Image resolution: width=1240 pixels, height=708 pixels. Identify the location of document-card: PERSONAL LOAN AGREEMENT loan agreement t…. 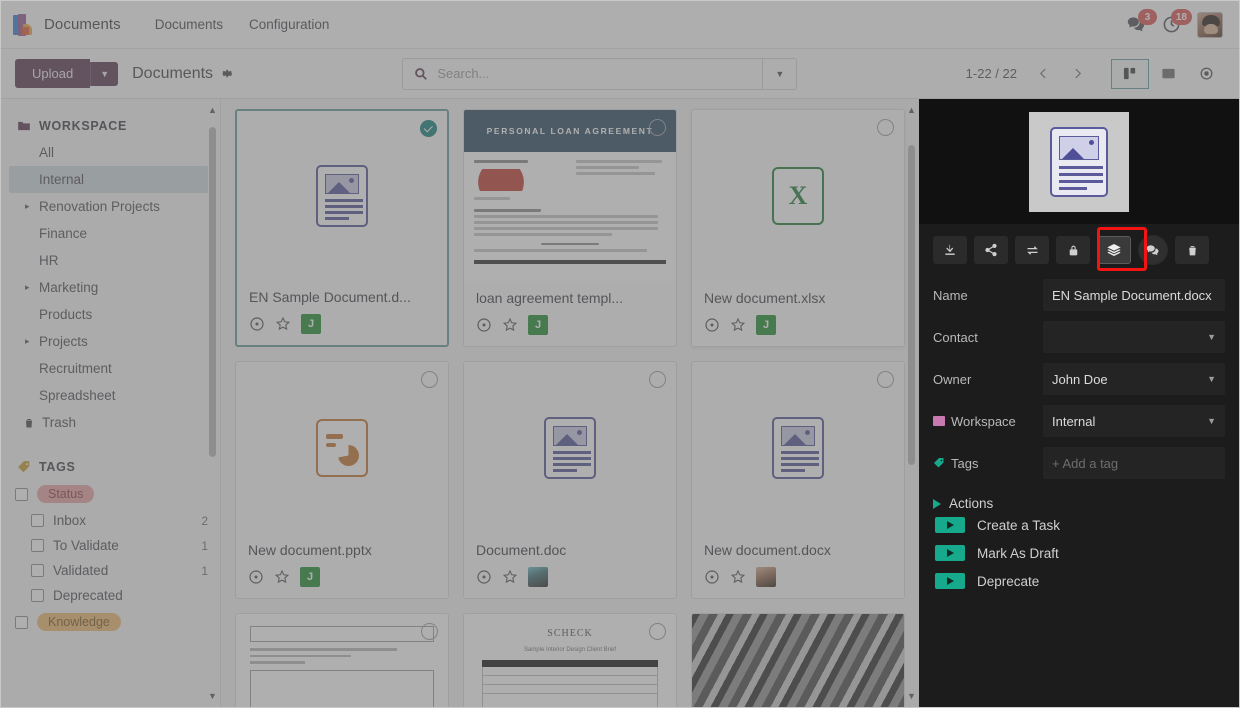
(570, 228).